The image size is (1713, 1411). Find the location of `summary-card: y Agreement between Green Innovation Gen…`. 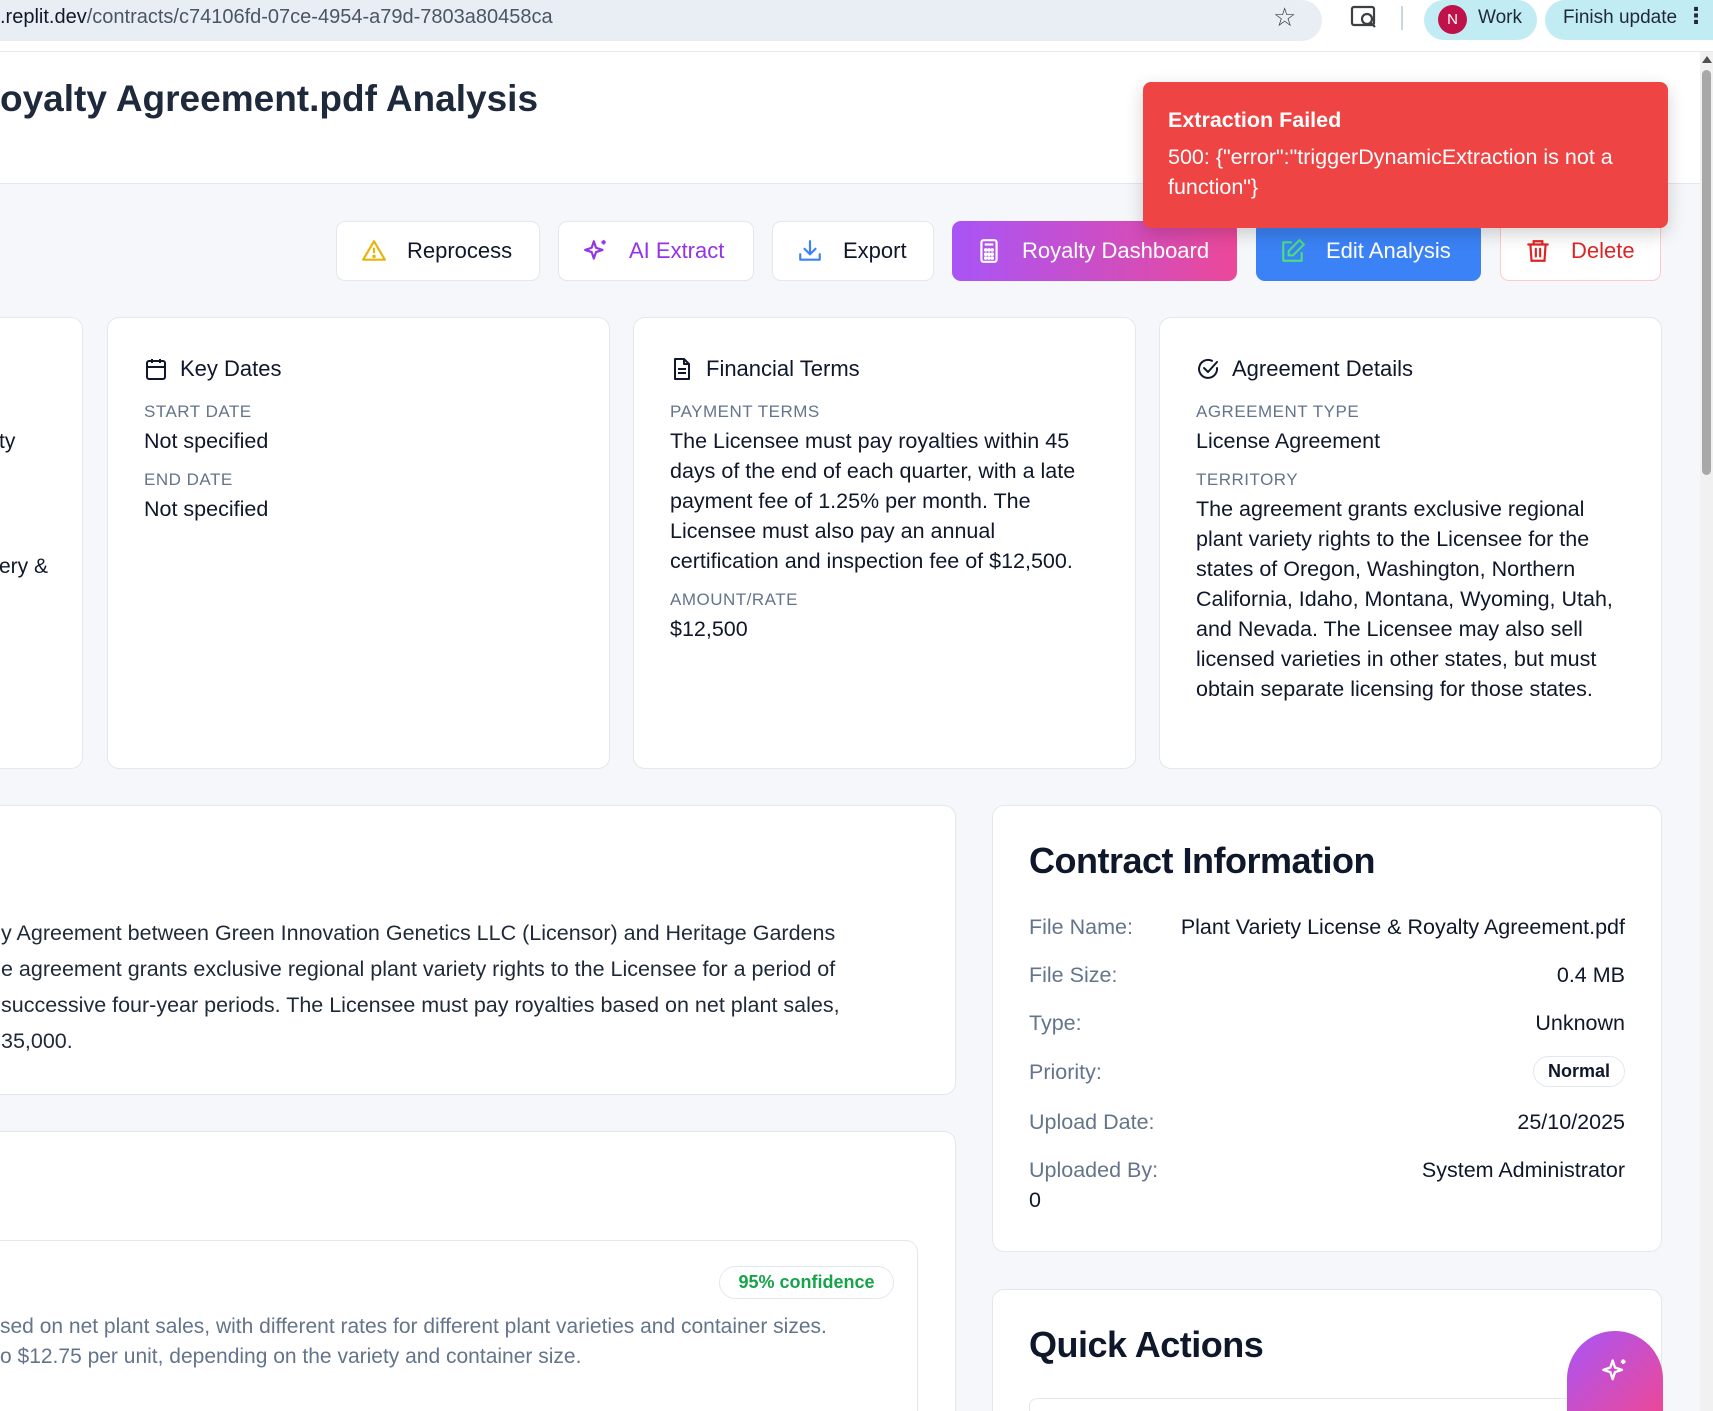

summary-card: y Agreement between Green Innovation Gen… is located at coordinates (478, 950).